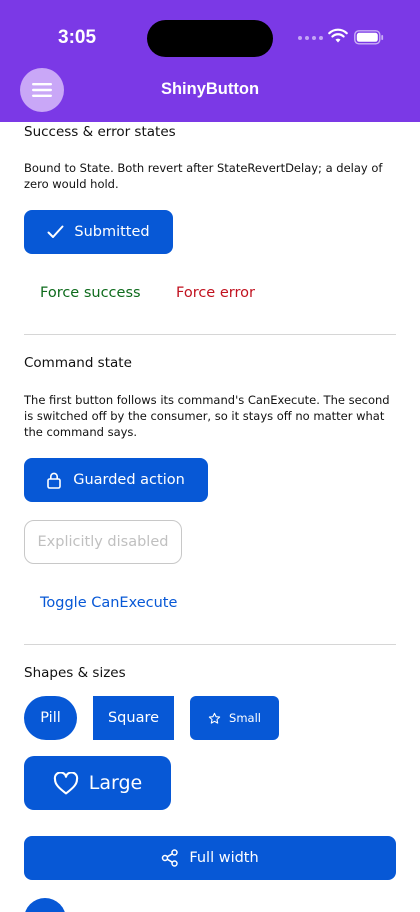  What do you see at coordinates (65, 782) in the screenshot?
I see `heart-icon` at bounding box center [65, 782].